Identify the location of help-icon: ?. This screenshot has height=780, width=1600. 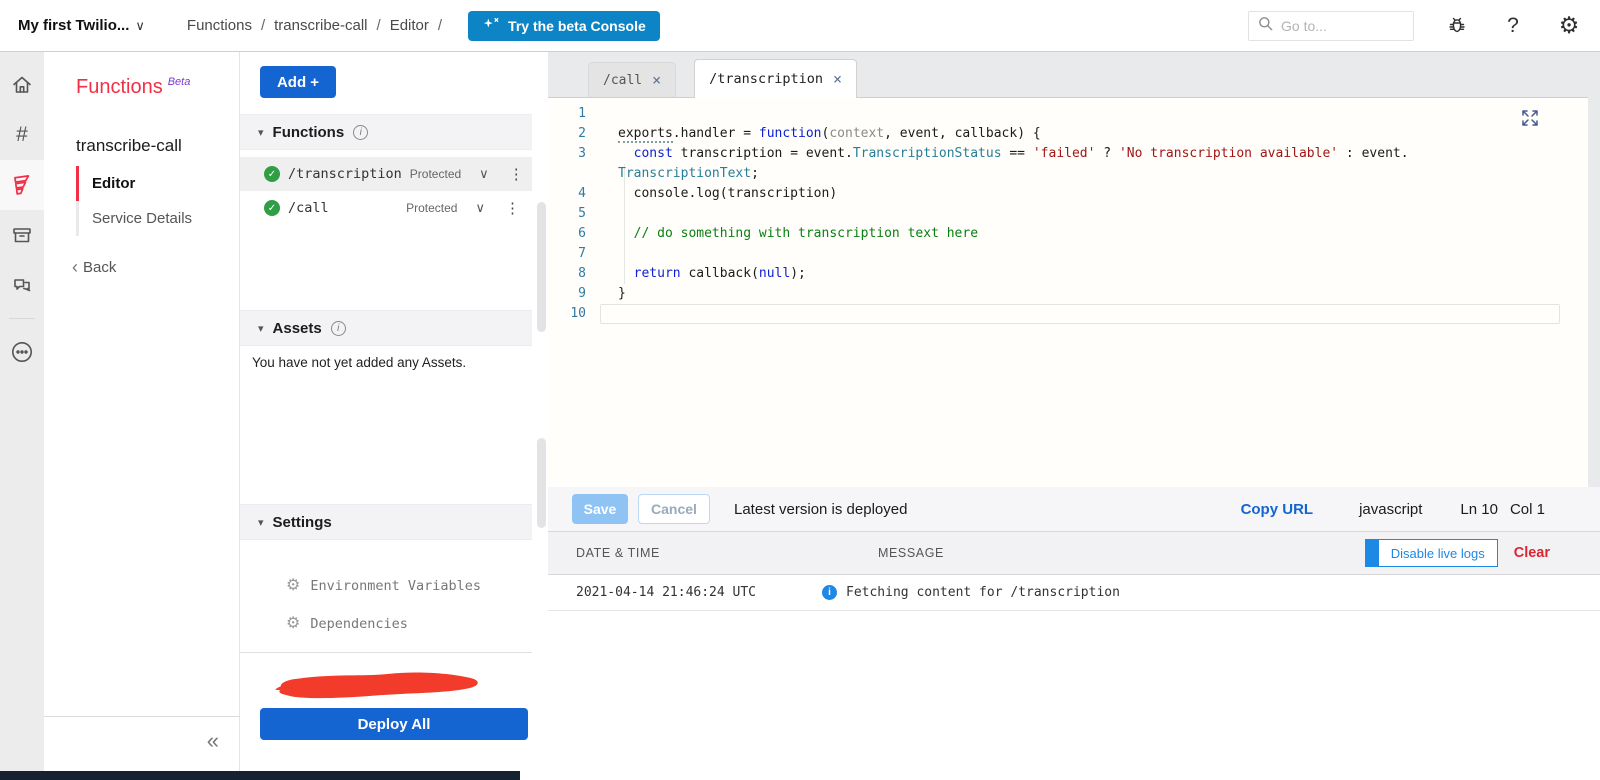
(1513, 26).